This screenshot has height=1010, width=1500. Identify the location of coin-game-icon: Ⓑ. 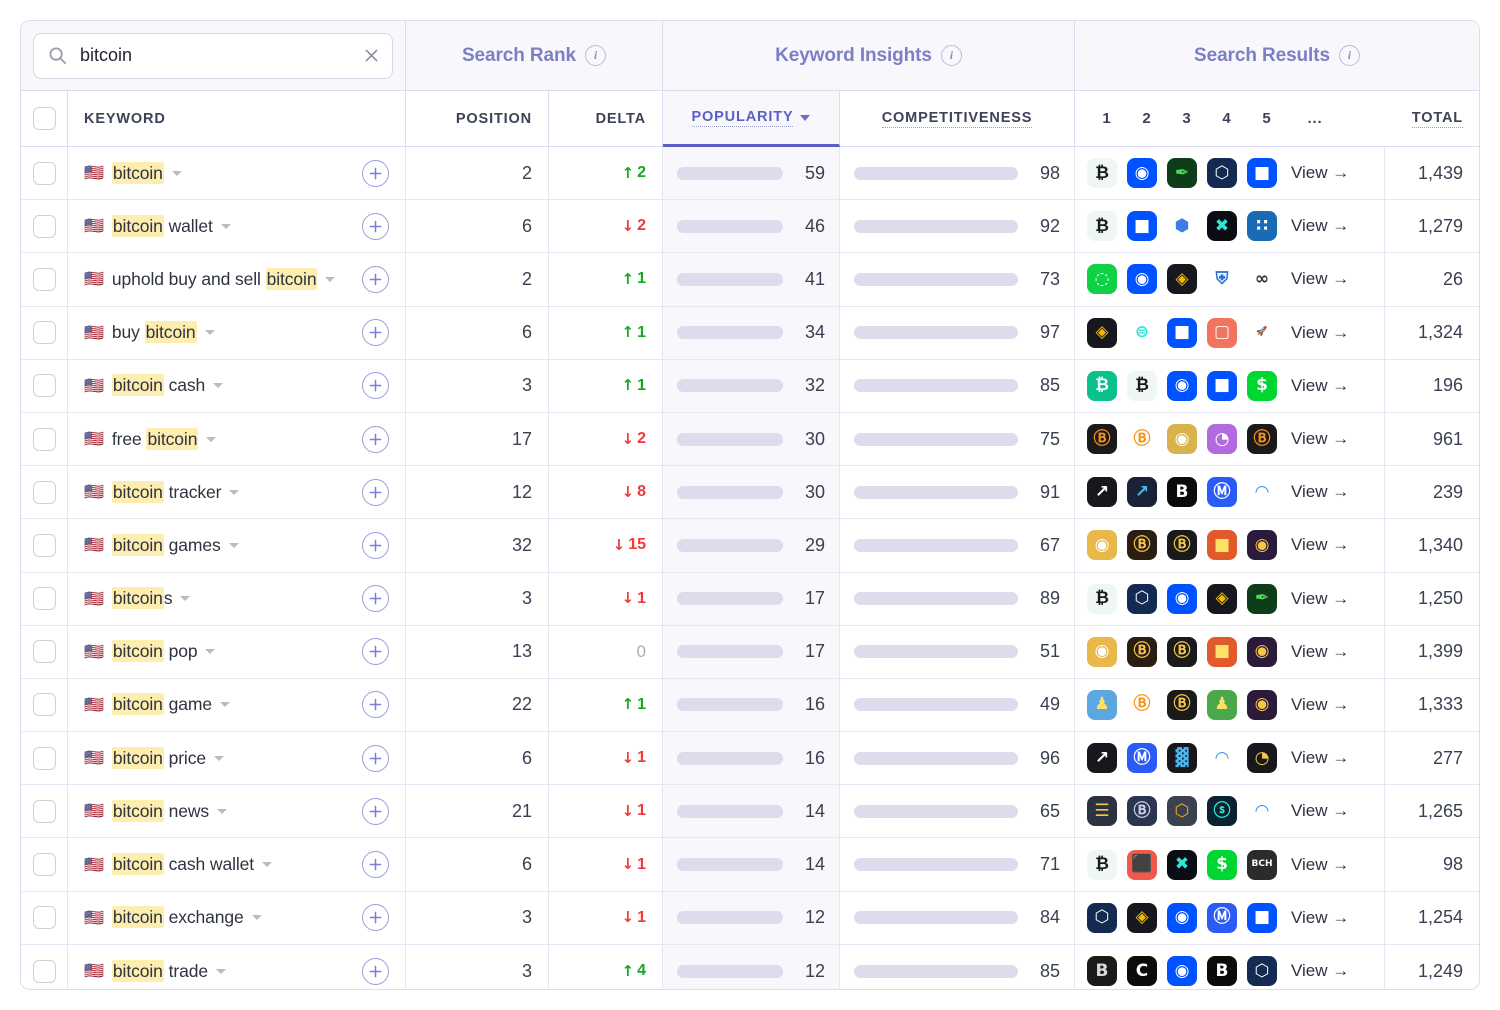
(1142, 545).